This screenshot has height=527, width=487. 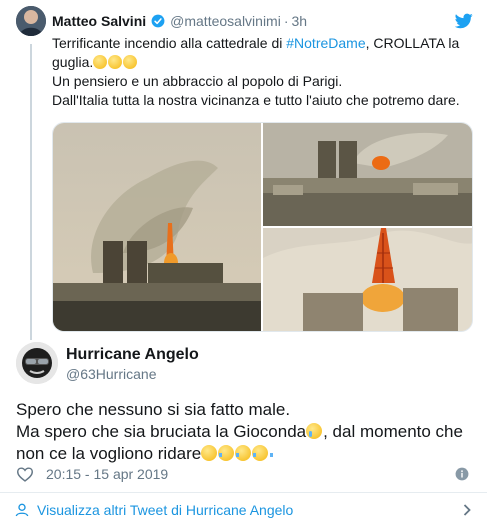 What do you see at coordinates (109, 453) in the screenshot?
I see `text-segment: non ce la vogliono ridare` at bounding box center [109, 453].